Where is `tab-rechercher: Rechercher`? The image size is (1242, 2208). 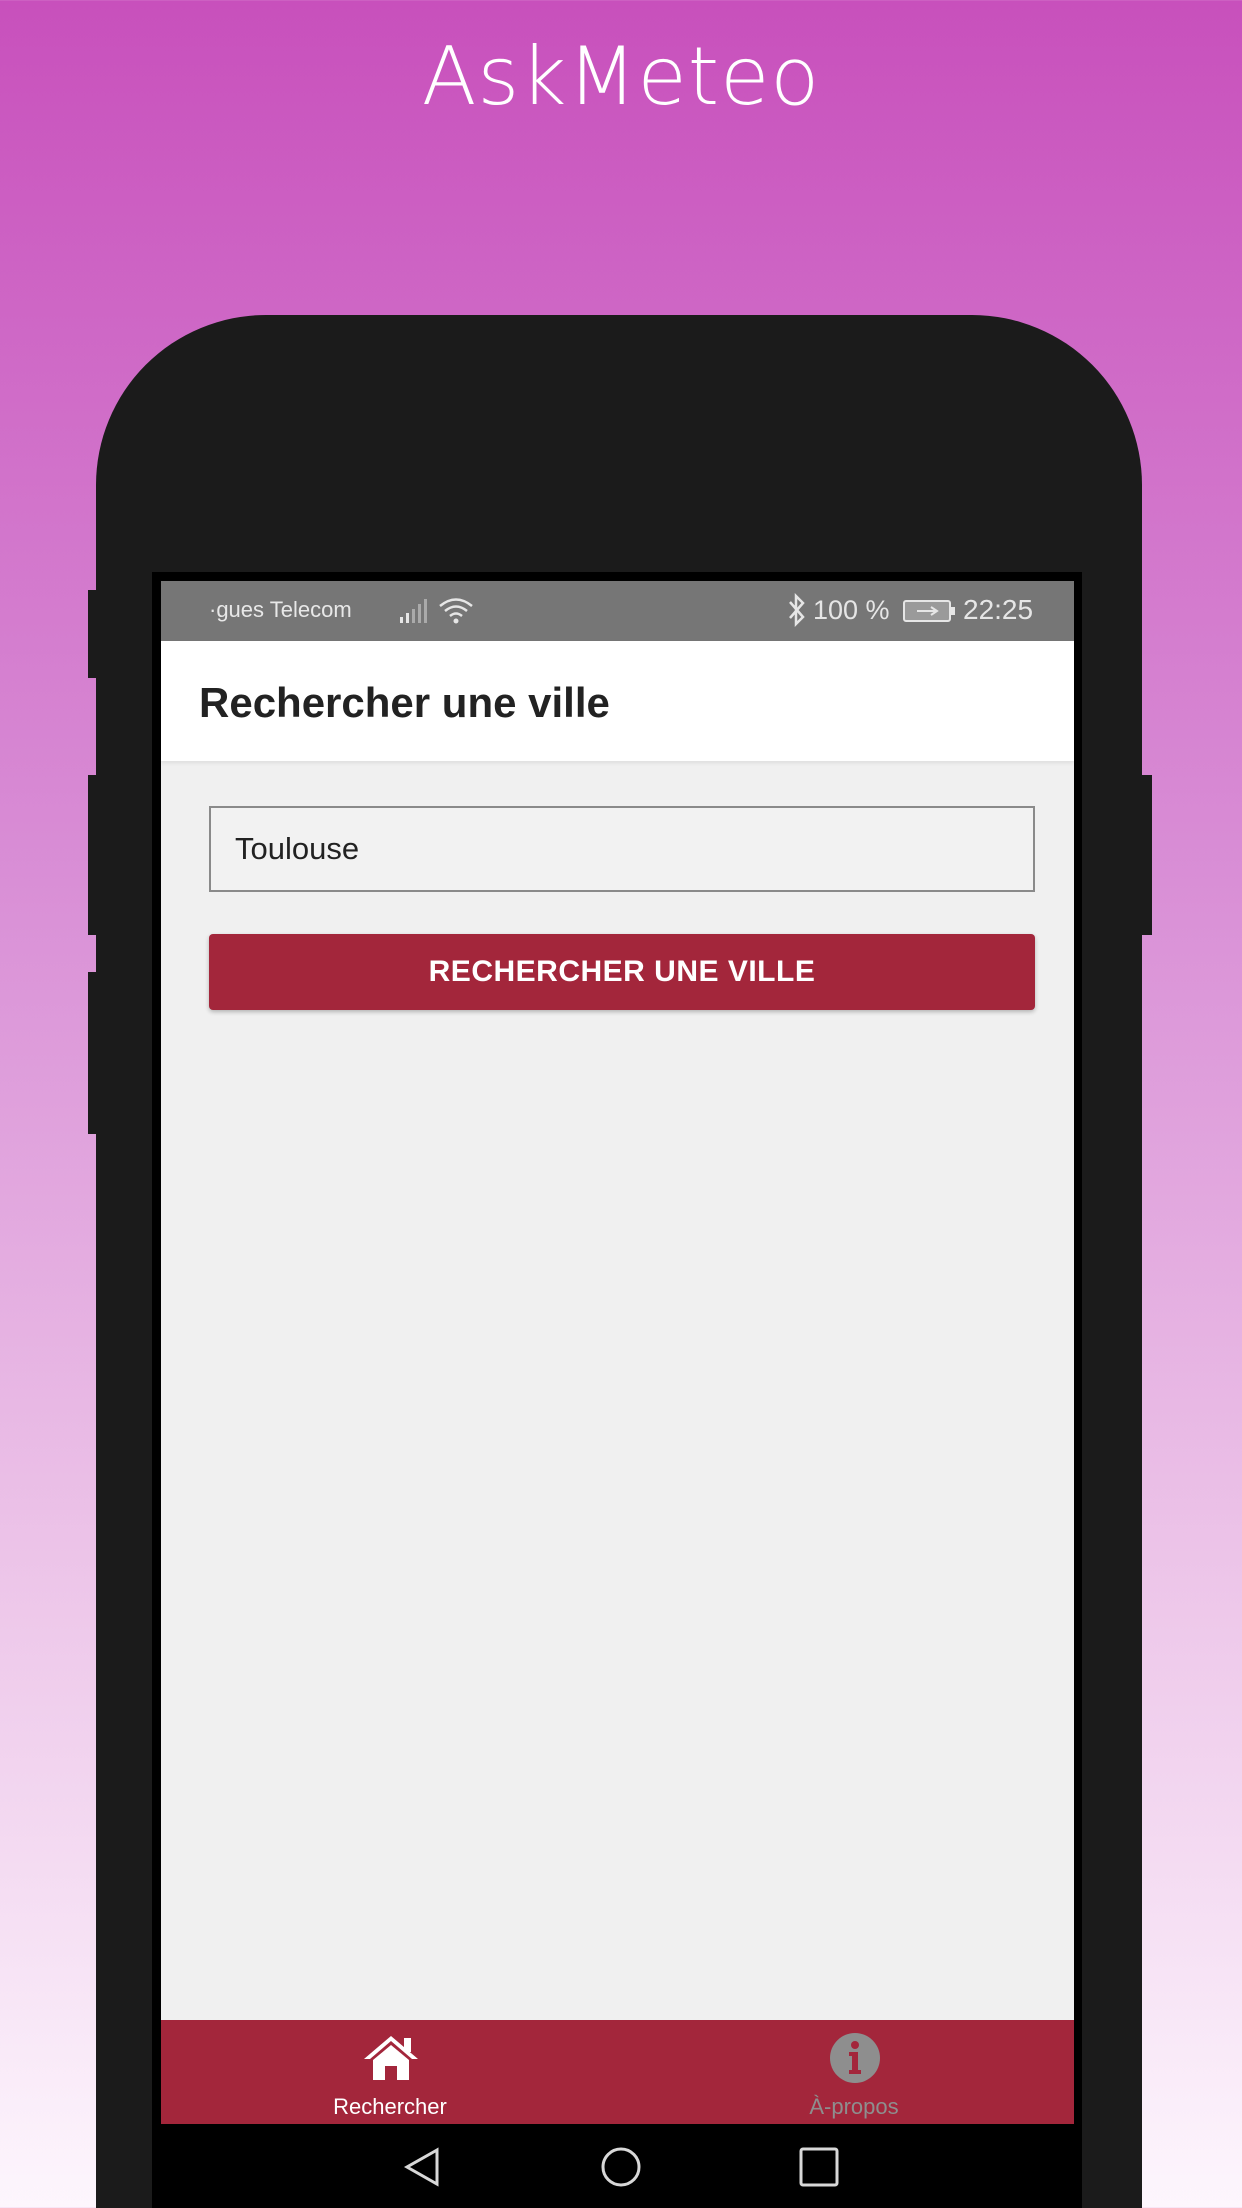
tab-rechercher: Rechercher is located at coordinates (390, 2072).